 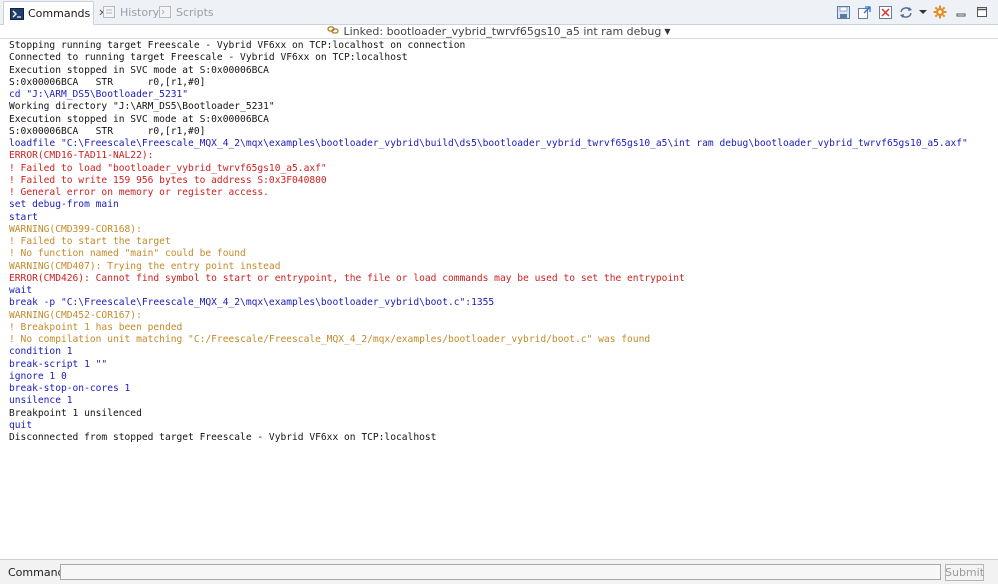 What do you see at coordinates (333, 31) in the screenshot?
I see `link-icon` at bounding box center [333, 31].